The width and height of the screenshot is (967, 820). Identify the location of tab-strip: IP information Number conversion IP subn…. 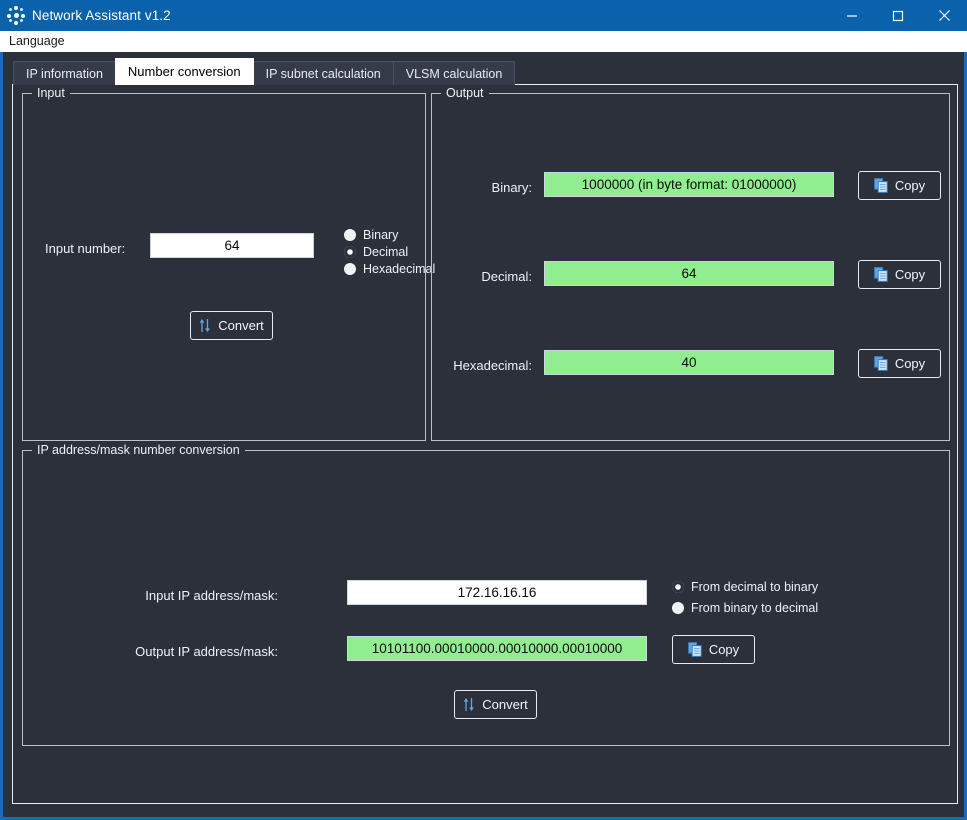
(264, 71).